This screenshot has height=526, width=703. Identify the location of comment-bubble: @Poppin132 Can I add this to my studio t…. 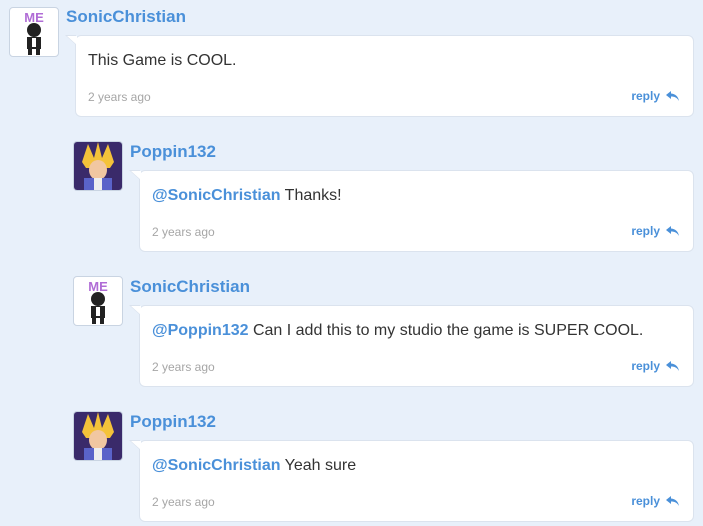
(411, 346).